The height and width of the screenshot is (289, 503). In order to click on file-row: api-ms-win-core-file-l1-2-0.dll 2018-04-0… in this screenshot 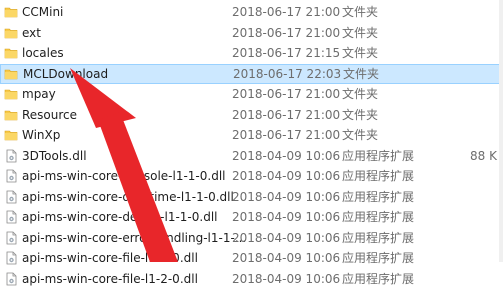, I will do `click(251, 279)`.